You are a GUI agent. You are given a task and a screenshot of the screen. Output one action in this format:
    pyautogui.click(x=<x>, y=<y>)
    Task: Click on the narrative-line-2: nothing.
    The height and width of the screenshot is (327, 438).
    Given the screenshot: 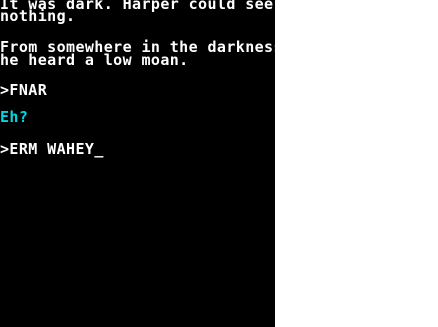 What is the action you would take?
    pyautogui.click(x=38, y=16)
    